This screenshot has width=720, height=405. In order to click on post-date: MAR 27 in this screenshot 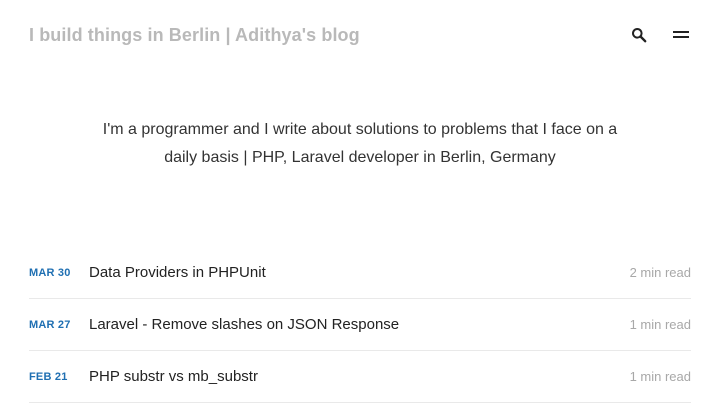, I will do `click(59, 325)`.